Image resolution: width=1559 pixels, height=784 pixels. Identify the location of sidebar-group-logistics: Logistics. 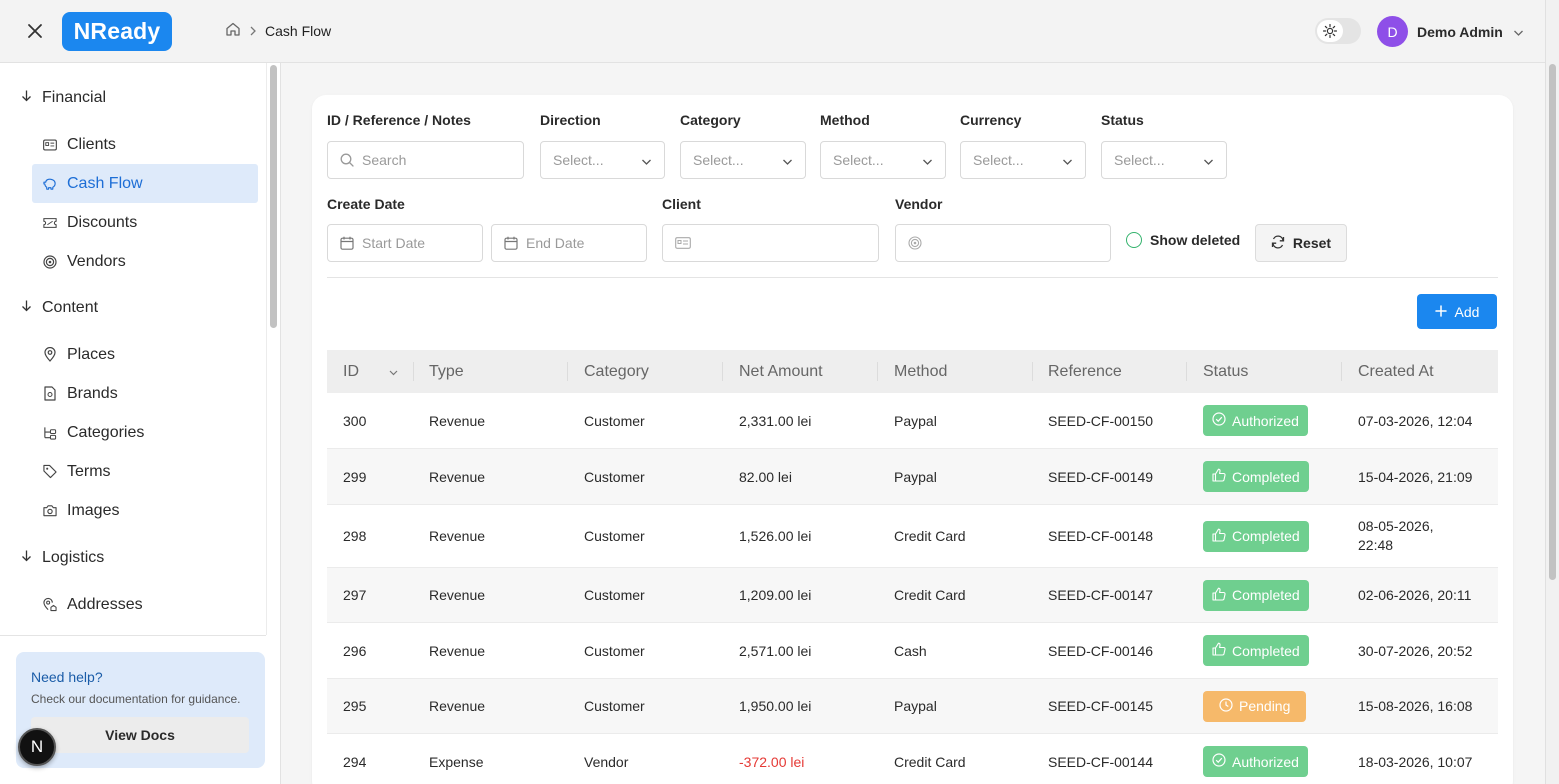
(62, 558).